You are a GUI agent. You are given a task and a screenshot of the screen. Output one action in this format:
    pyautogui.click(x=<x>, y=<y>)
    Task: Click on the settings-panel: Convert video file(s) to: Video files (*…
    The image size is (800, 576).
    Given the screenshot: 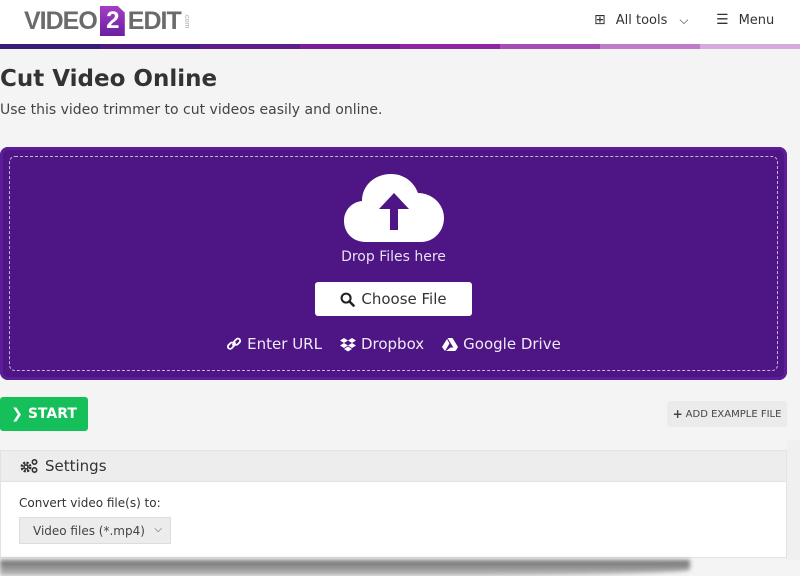 What is the action you would take?
    pyautogui.click(x=393, y=520)
    